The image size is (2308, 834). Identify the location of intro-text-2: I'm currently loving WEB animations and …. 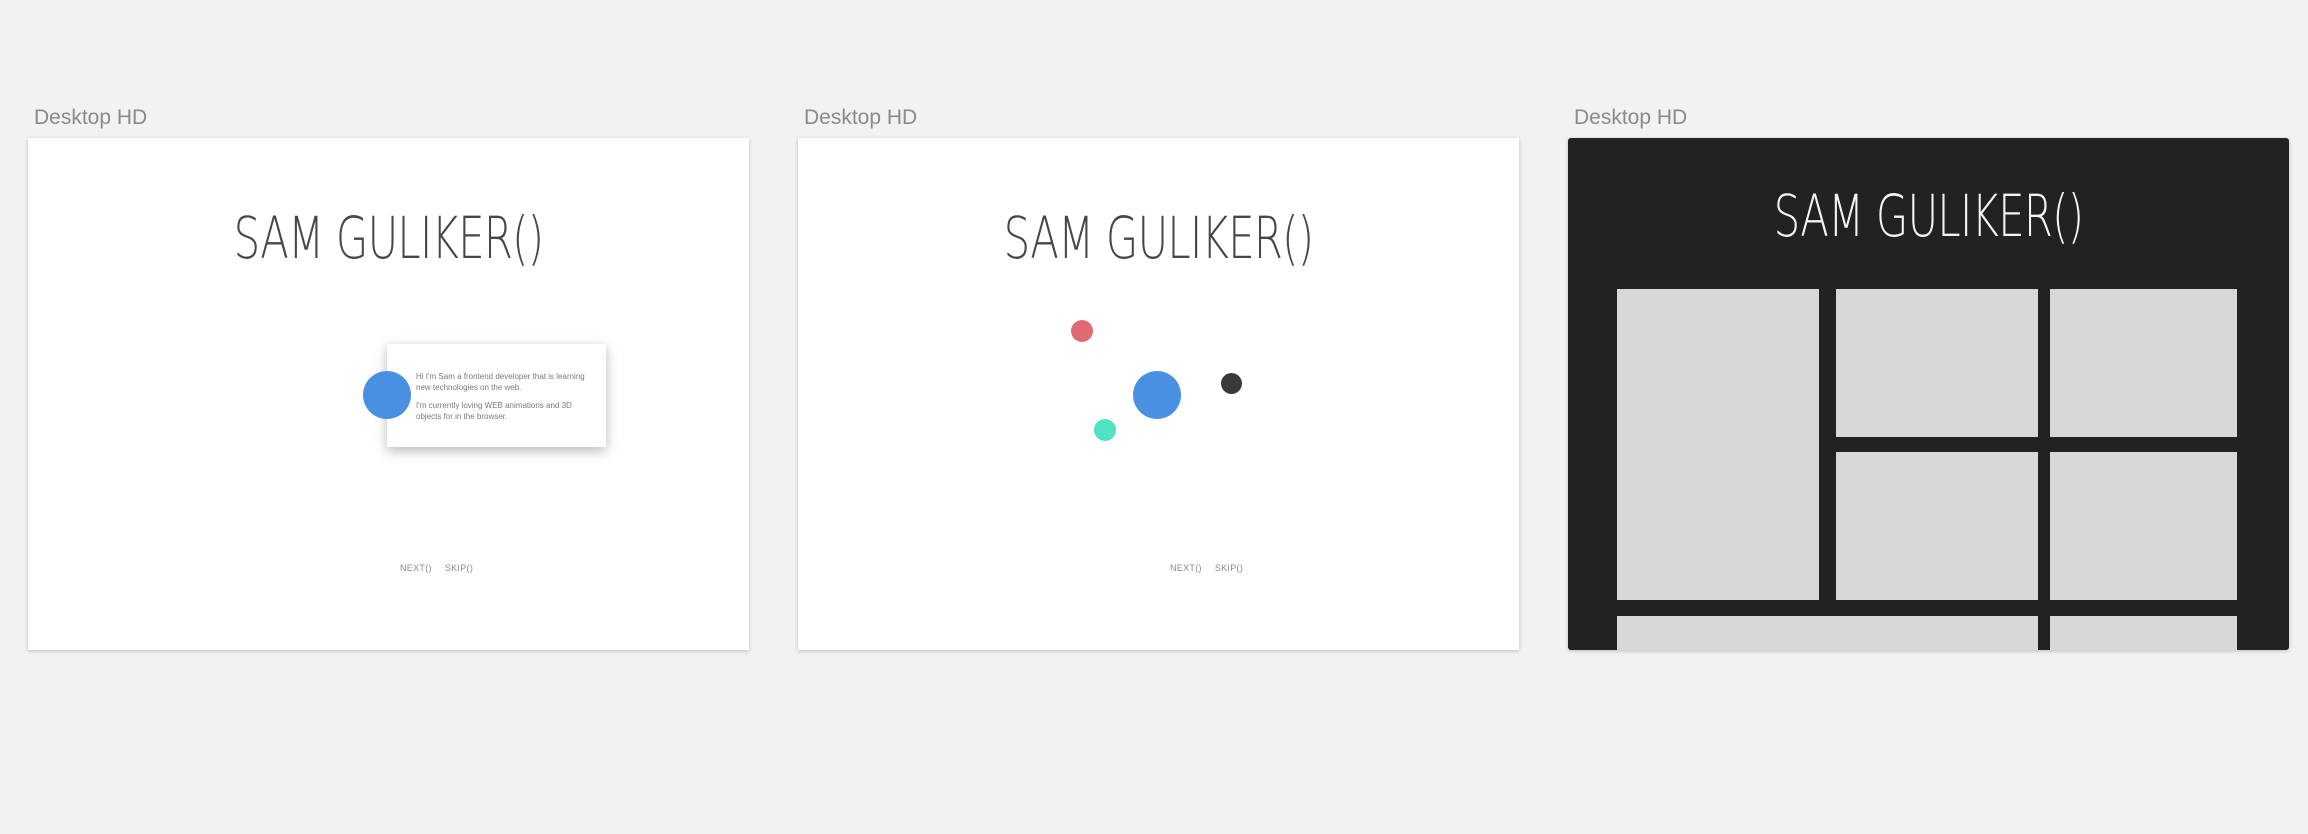
(494, 411).